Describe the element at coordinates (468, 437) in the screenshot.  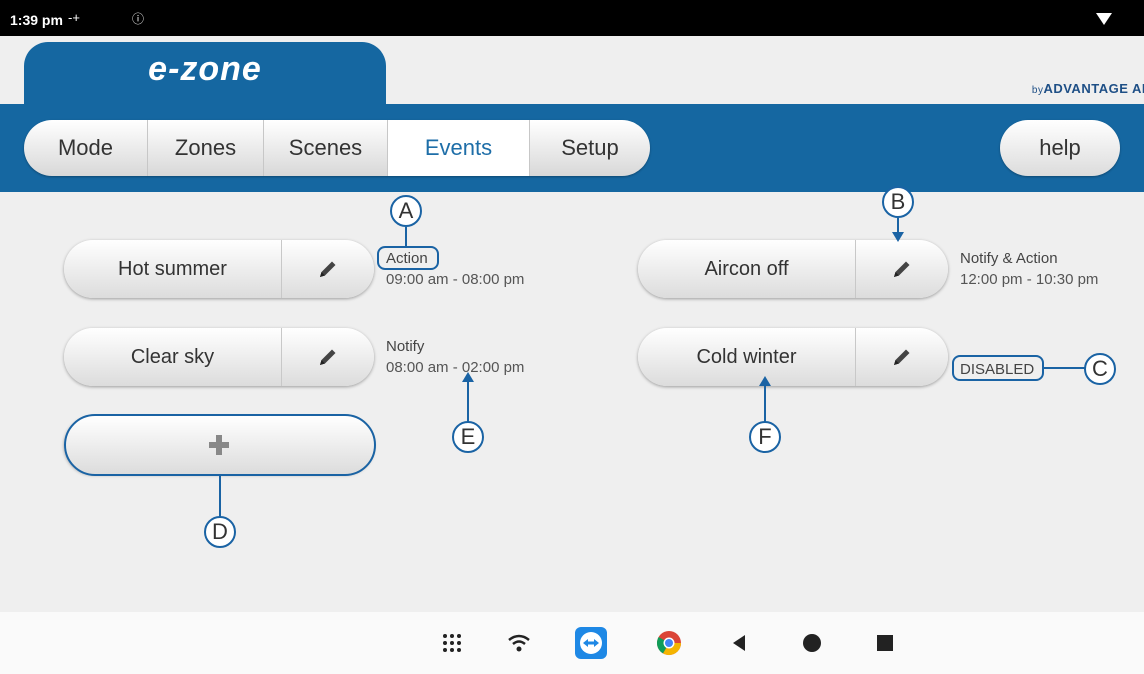
I see `callout-e: E` at that location.